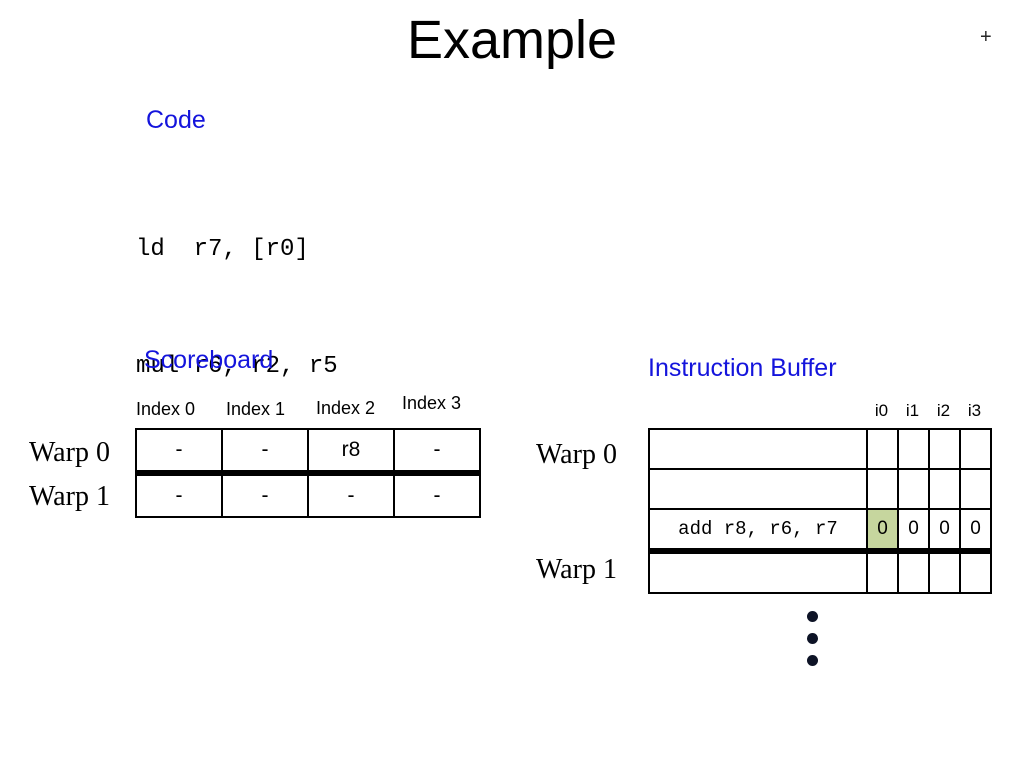 The image size is (1024, 768). I want to click on code-line: ld r7, [r0], so click(222, 249).